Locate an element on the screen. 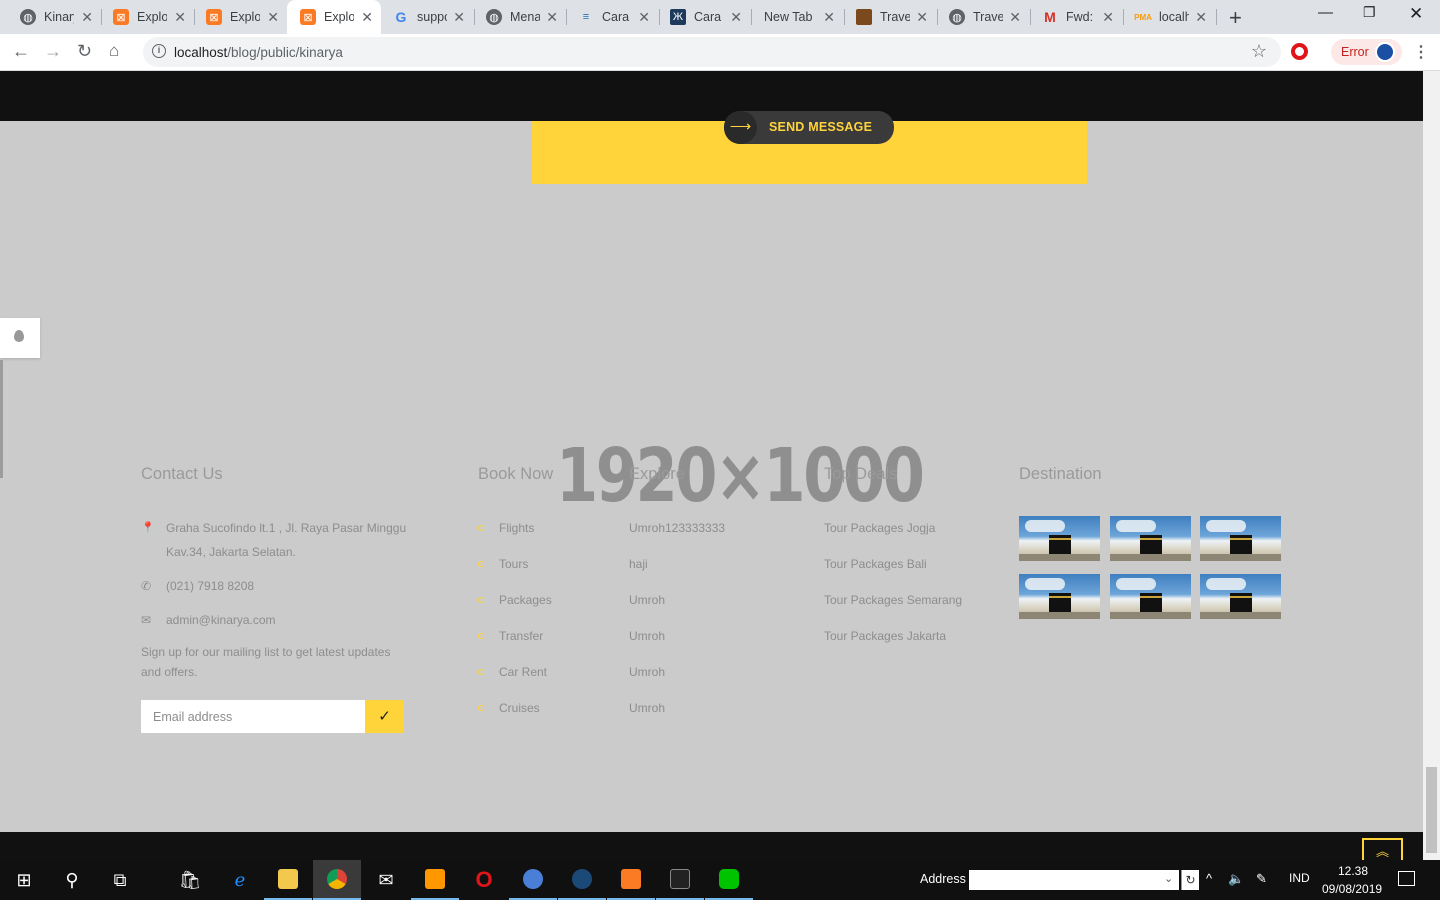 This screenshot has width=1440, height=900. opera-icon: O is located at coordinates (484, 880).